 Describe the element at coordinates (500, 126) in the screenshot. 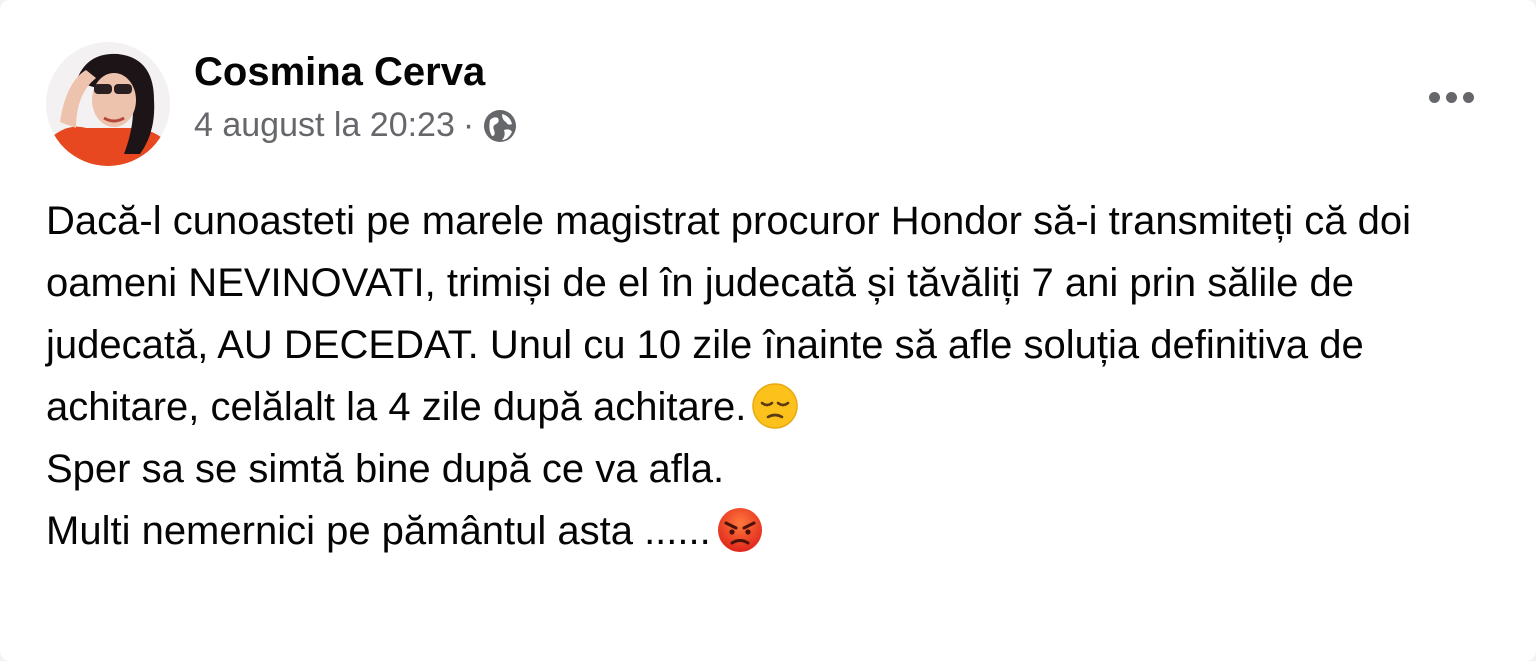

I see `globe-icon` at that location.